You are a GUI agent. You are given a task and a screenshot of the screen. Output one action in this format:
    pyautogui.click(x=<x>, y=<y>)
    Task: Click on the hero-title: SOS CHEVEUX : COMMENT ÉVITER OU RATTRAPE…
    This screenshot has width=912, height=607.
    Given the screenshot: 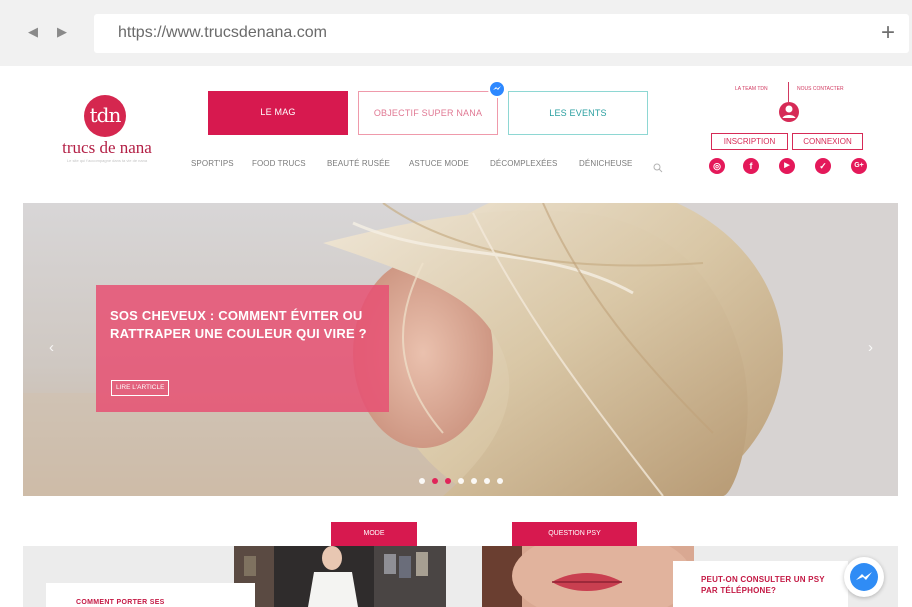 What is the action you would take?
    pyautogui.click(x=244, y=325)
    